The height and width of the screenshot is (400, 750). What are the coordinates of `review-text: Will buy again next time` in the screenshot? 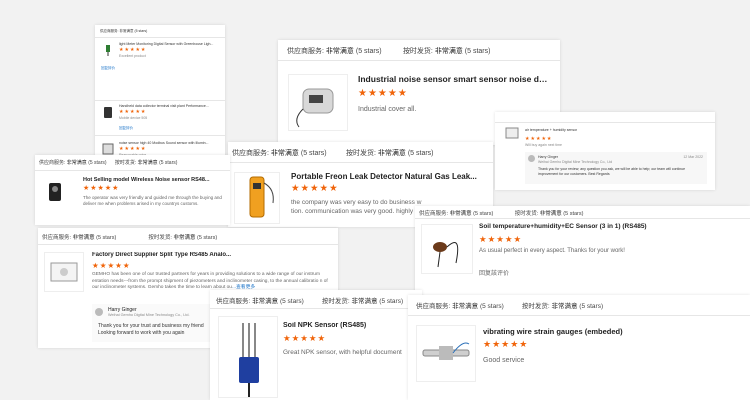 It's located at (543, 145).